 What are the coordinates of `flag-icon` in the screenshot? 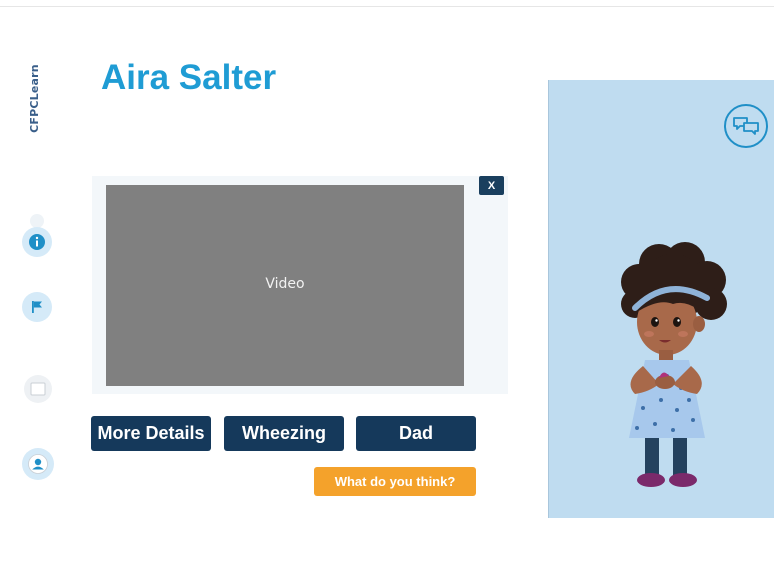 It's located at (37, 307).